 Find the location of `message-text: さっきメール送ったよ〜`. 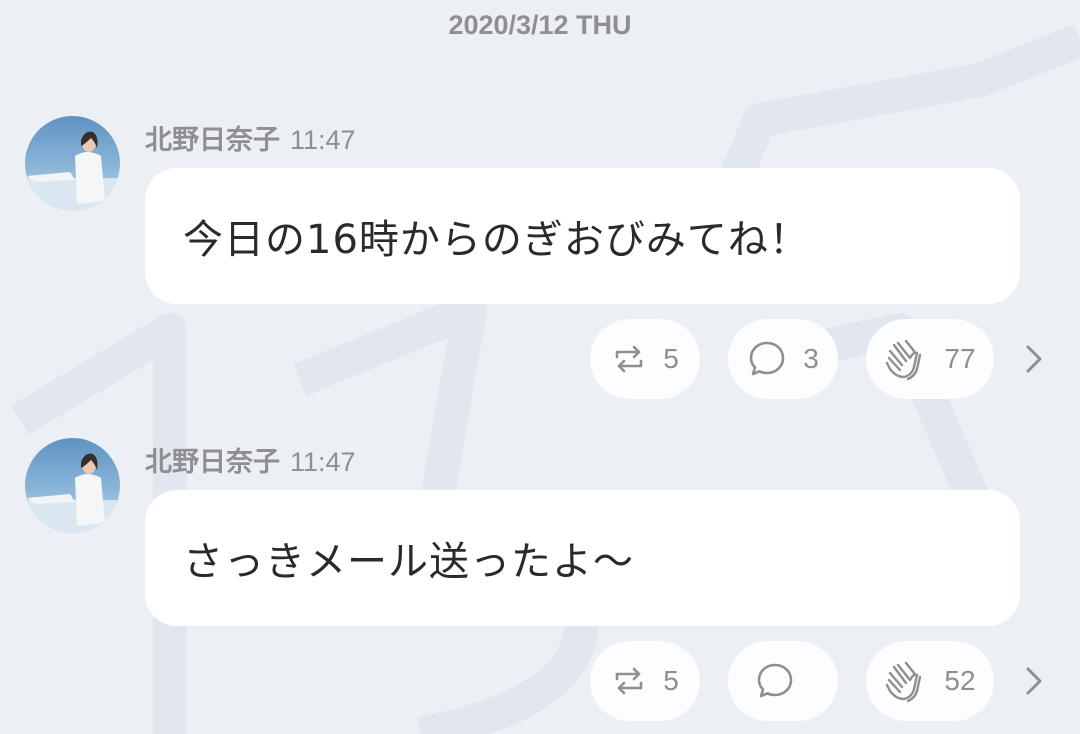

message-text: さっきメール送ったよ〜 is located at coordinates (408, 562).